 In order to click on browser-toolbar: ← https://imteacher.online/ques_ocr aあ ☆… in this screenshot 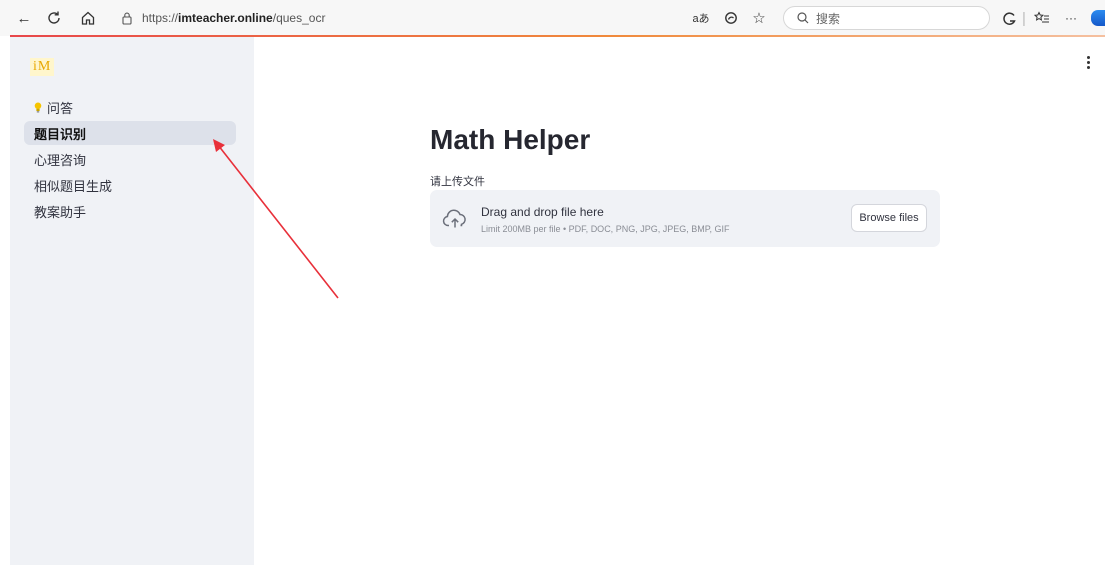, I will do `click(552, 18)`.